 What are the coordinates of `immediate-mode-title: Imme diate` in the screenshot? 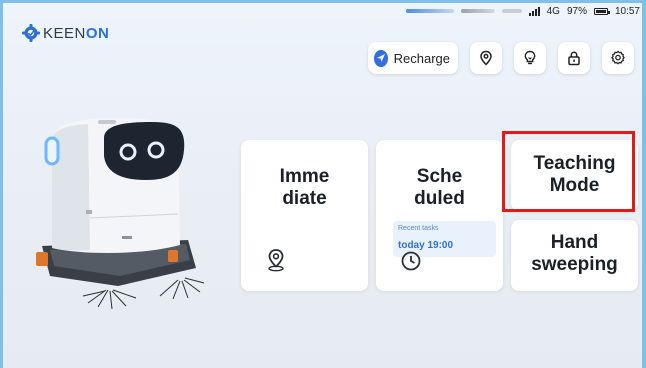 It's located at (304, 187).